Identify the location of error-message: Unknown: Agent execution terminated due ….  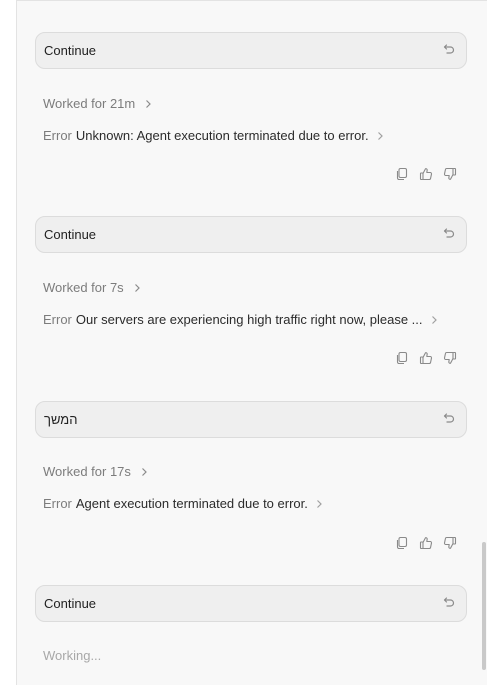
(222, 135).